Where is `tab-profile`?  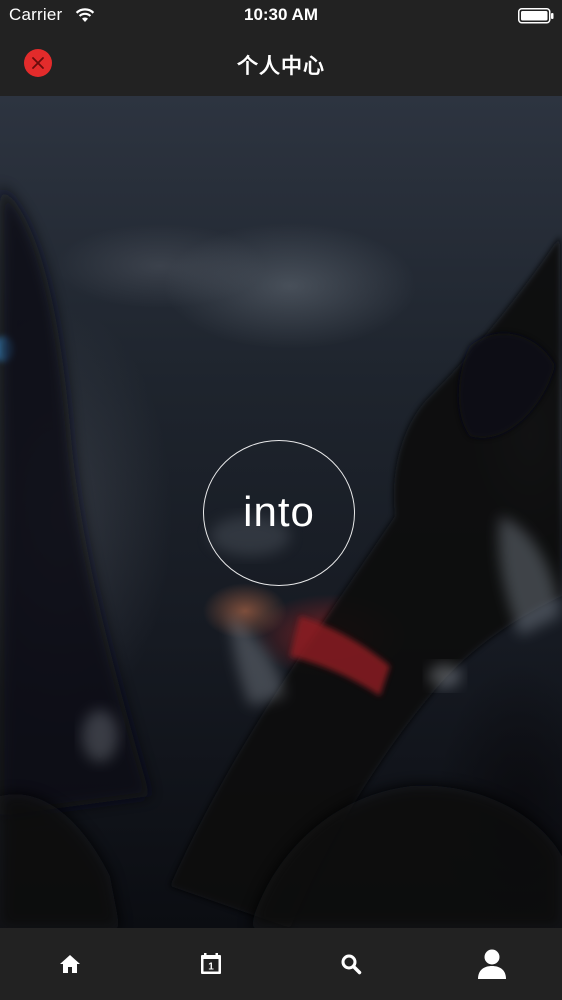 tab-profile is located at coordinates (492, 964).